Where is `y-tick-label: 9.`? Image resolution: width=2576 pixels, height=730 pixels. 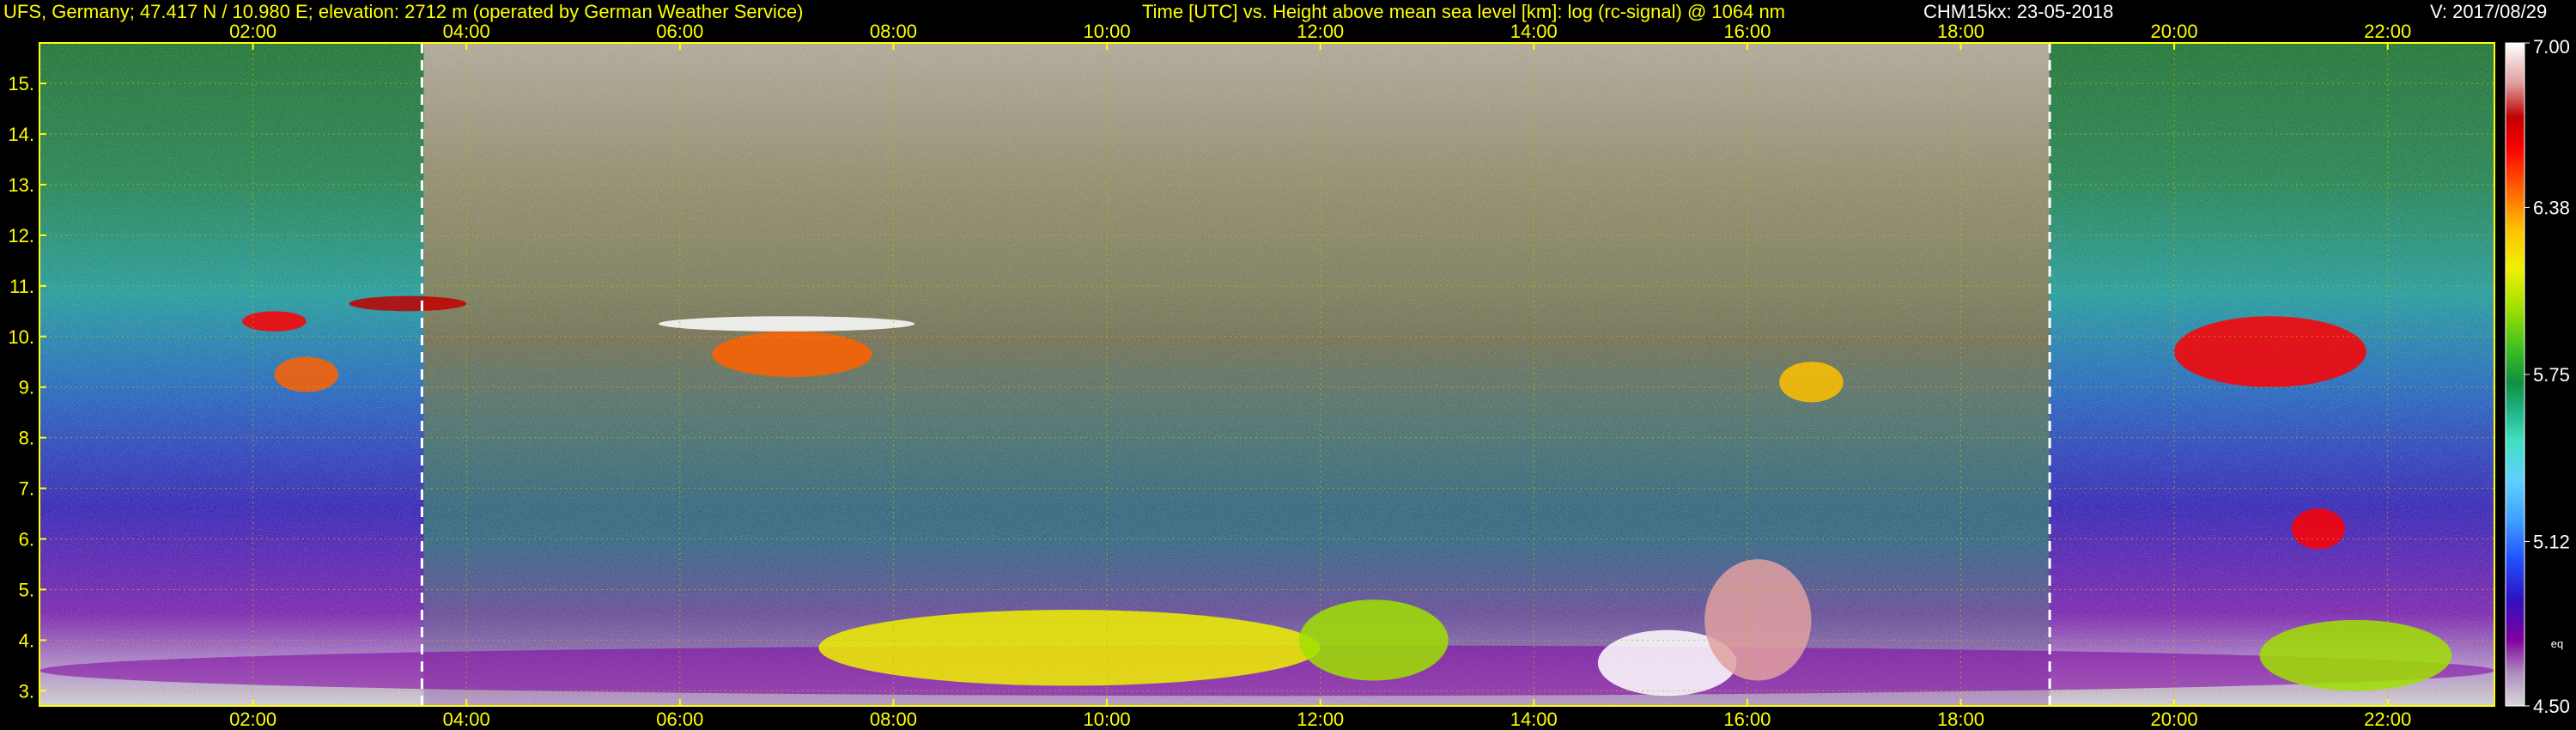
y-tick-label: 9. is located at coordinates (27, 387).